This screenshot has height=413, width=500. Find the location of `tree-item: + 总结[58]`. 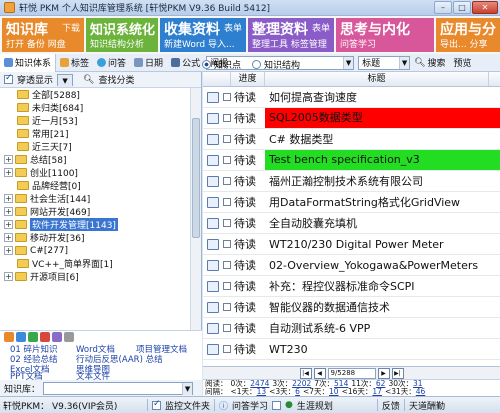

tree-item: + 总结[58] is located at coordinates (100, 159).